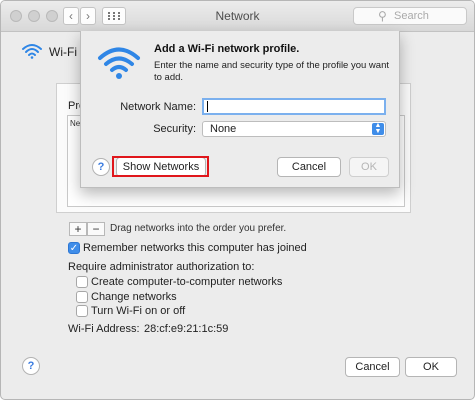  What do you see at coordinates (119, 63) in the screenshot?
I see `wifi-large-icon` at bounding box center [119, 63].